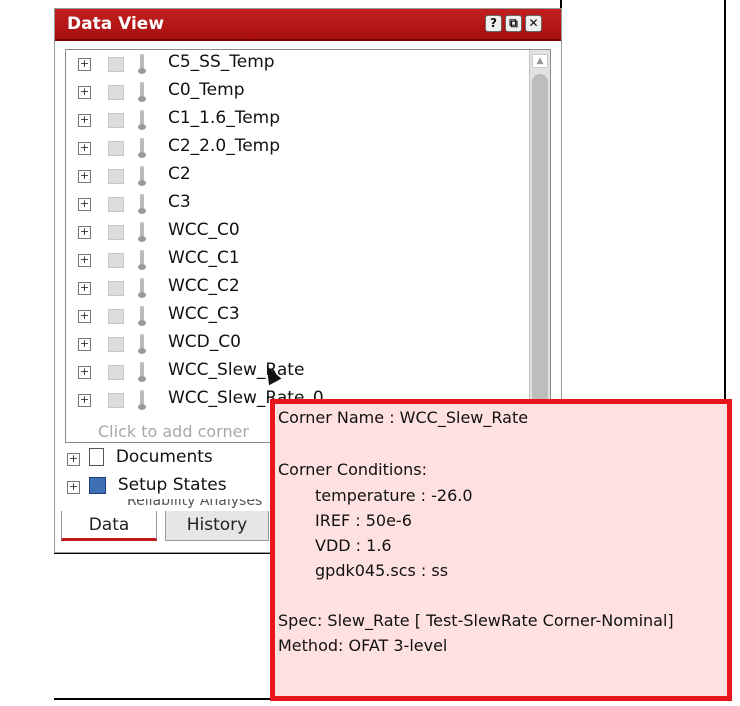 This screenshot has height=706, width=740. I want to click on panel-title: Data View, so click(116, 24).